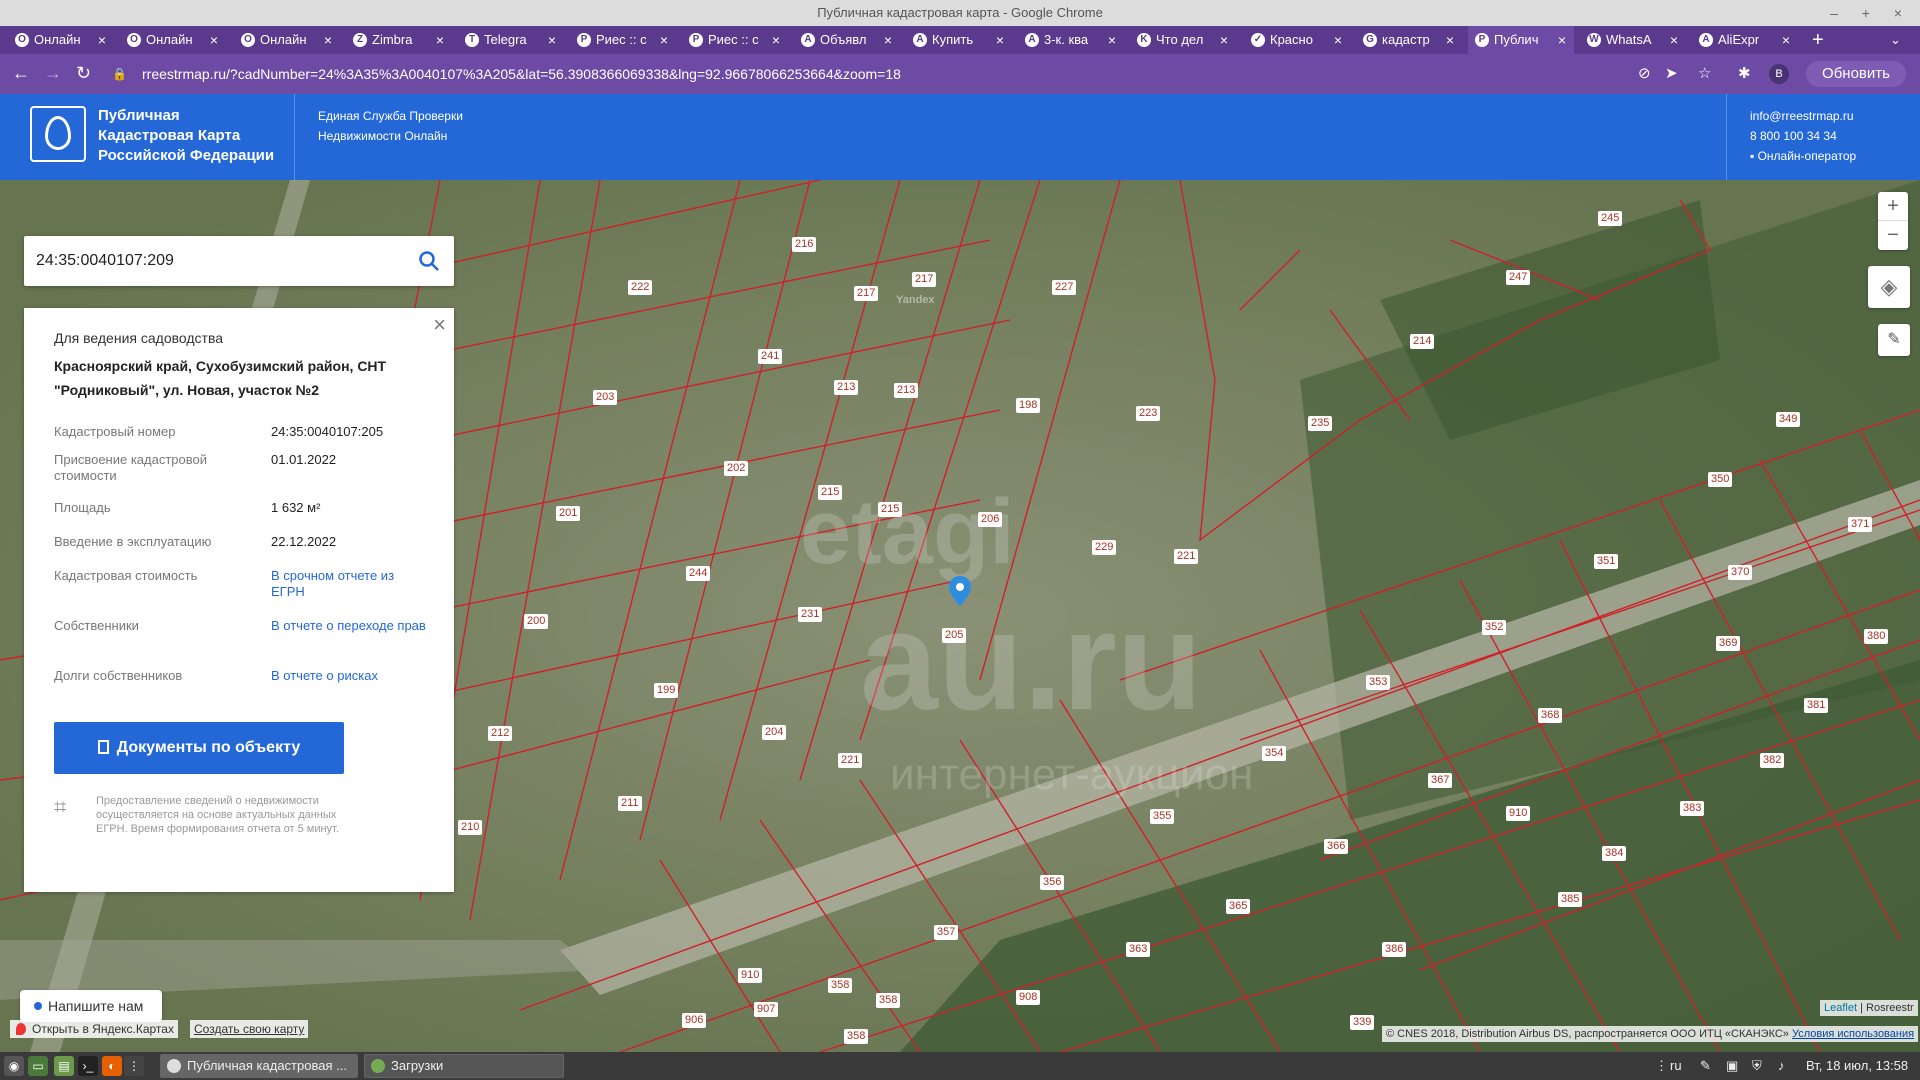 Image resolution: width=1920 pixels, height=1080 pixels. Describe the element at coordinates (1788, 419) in the screenshot. I see `plot-label: 349` at that location.